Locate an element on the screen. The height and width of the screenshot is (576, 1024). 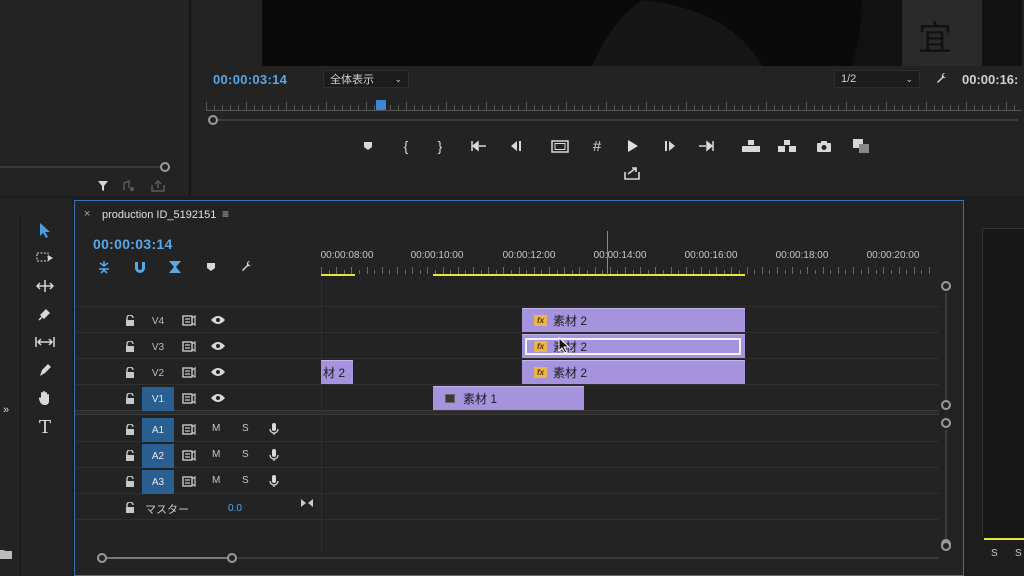
clip-v1: 素材 1 is located at coordinates (508, 398).